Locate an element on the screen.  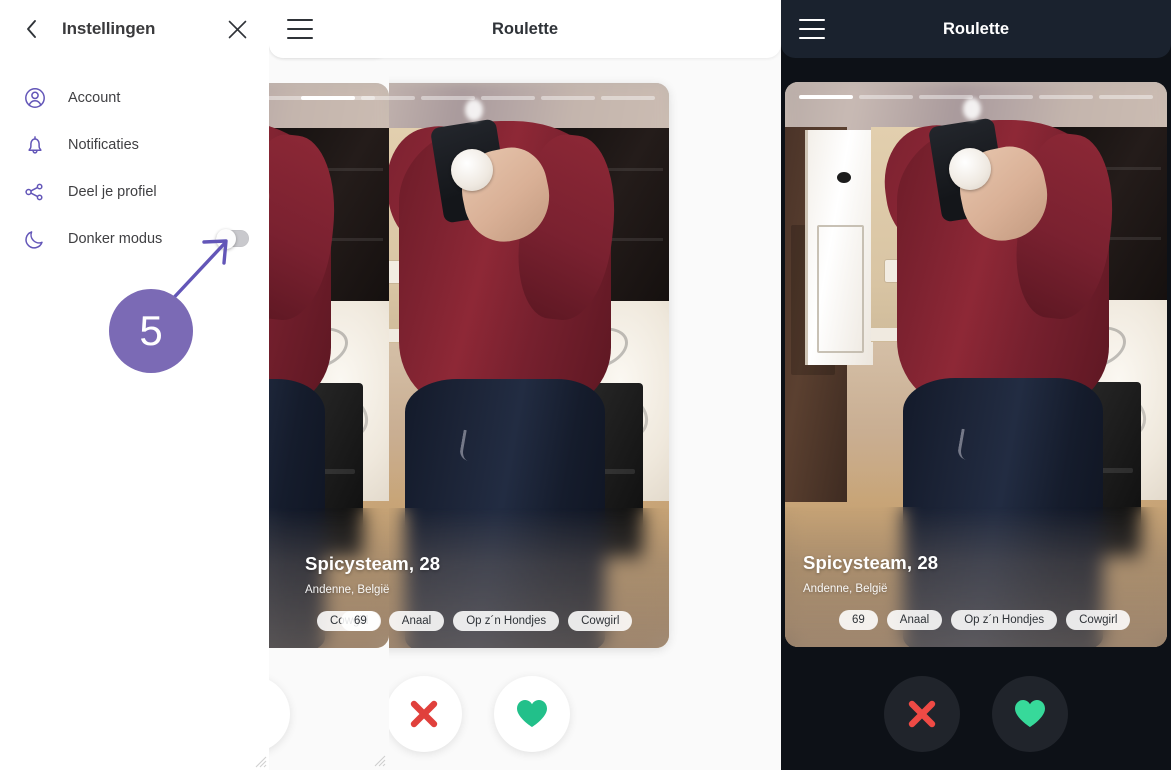
sidebar-item-label: Donker modus is located at coordinates (115, 238).